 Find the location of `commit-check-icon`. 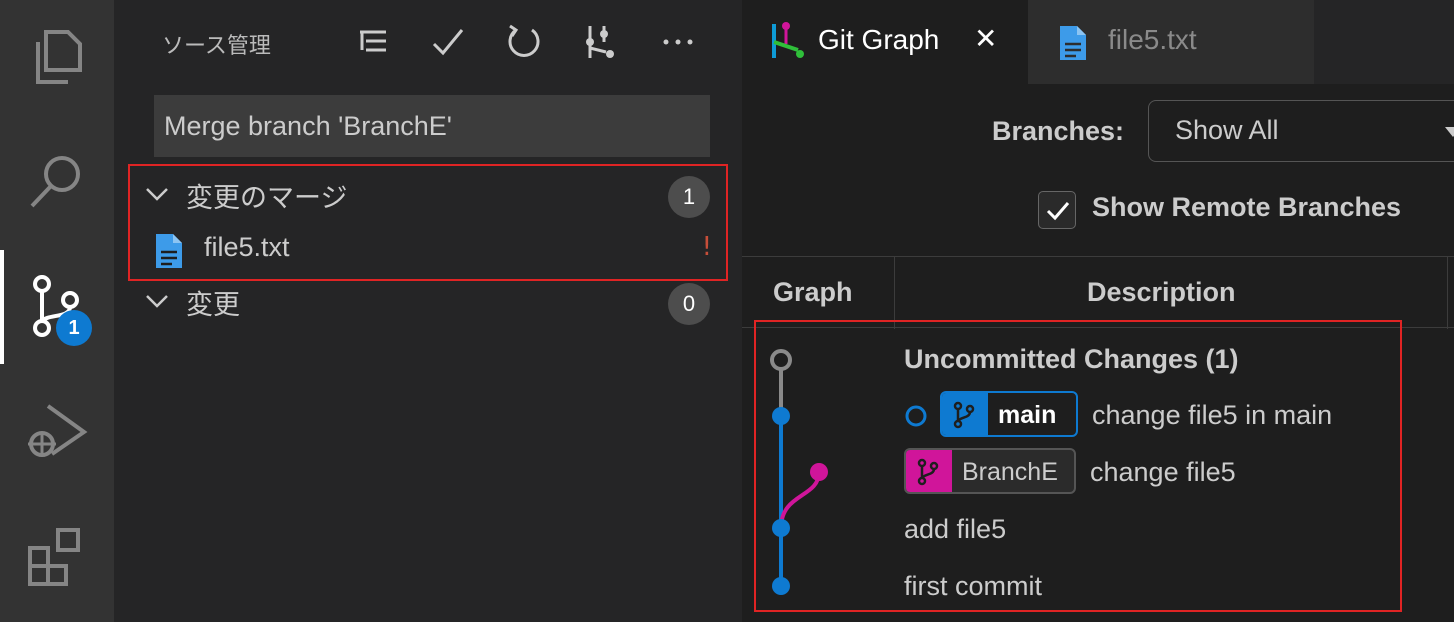

commit-check-icon is located at coordinates (448, 42).